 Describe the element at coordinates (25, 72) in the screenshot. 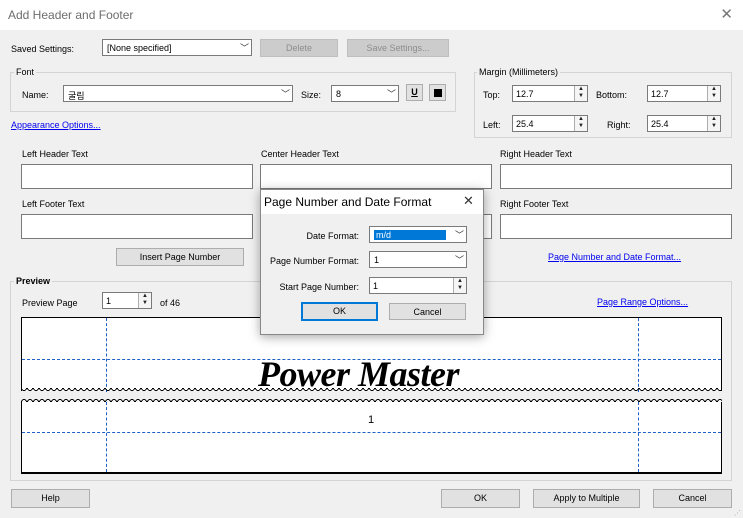

I see `font-group-label: Font` at that location.